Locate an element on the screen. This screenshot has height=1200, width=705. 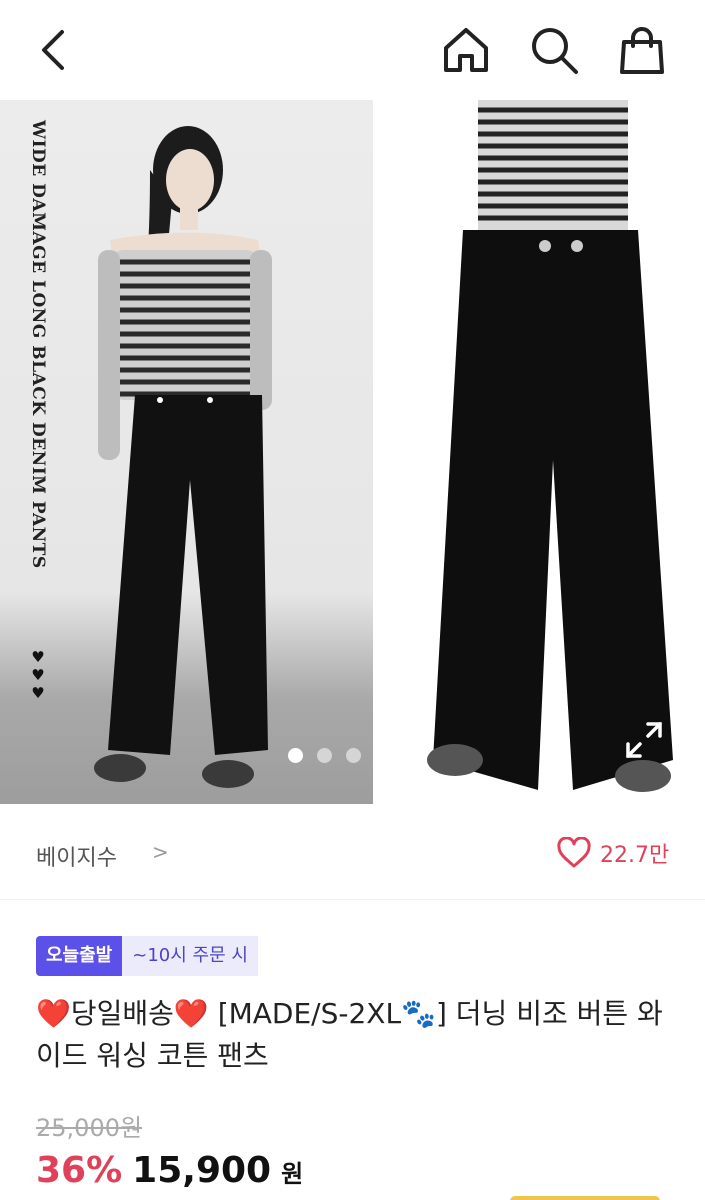
search-icon is located at coordinates (555, 51).